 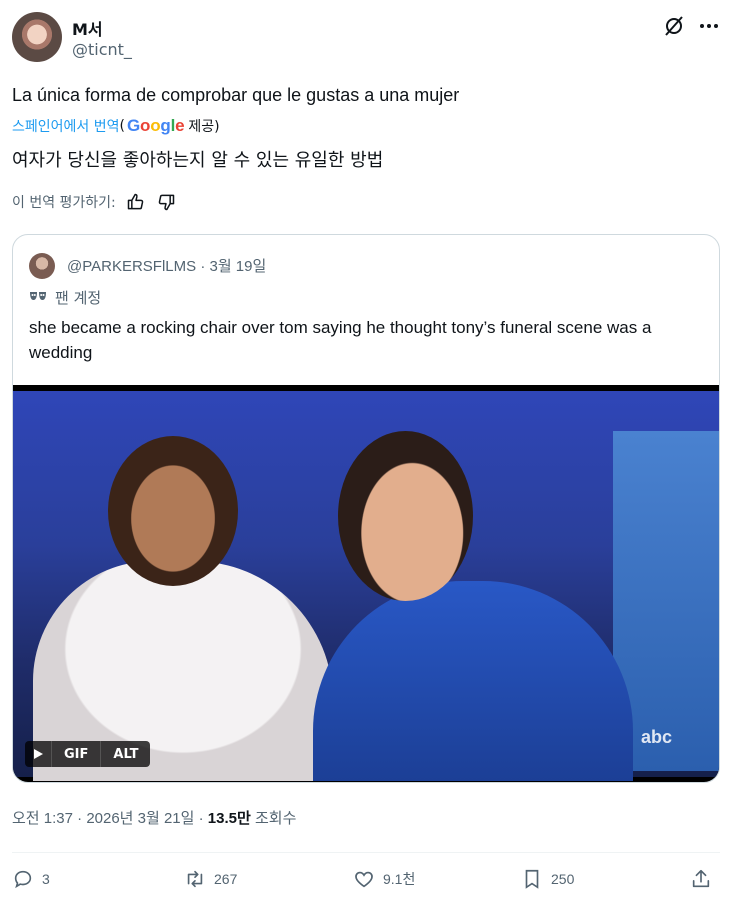 I want to click on quoted-handle: @PARKERSFlLMS, so click(x=132, y=266).